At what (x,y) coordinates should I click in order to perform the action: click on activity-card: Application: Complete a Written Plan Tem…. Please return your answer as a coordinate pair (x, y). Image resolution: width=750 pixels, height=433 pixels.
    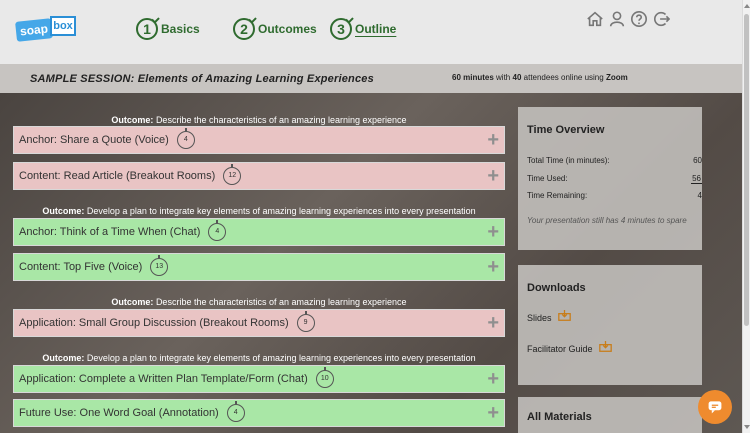
    Looking at the image, I should click on (259, 379).